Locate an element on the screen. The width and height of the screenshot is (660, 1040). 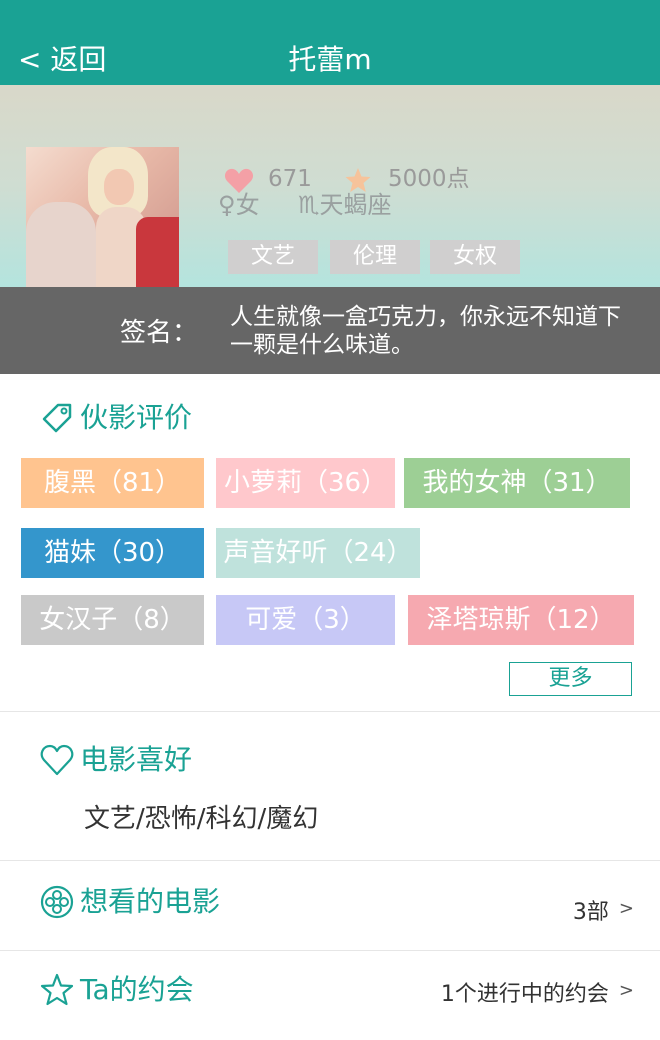
movie-prefs-title: 电影喜好 is located at coordinates (136, 759).